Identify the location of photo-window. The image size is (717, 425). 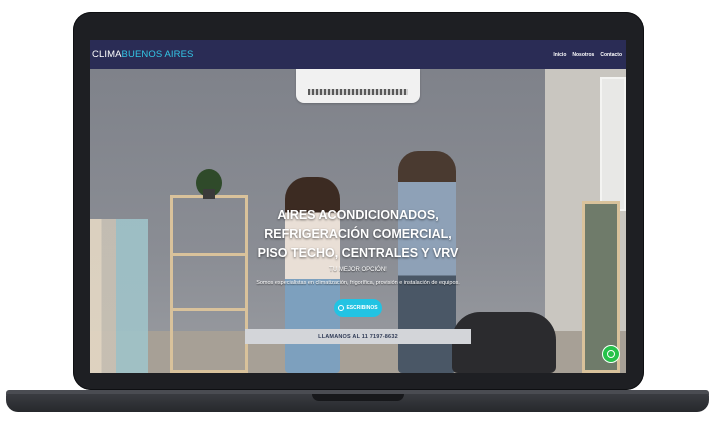
(613, 144).